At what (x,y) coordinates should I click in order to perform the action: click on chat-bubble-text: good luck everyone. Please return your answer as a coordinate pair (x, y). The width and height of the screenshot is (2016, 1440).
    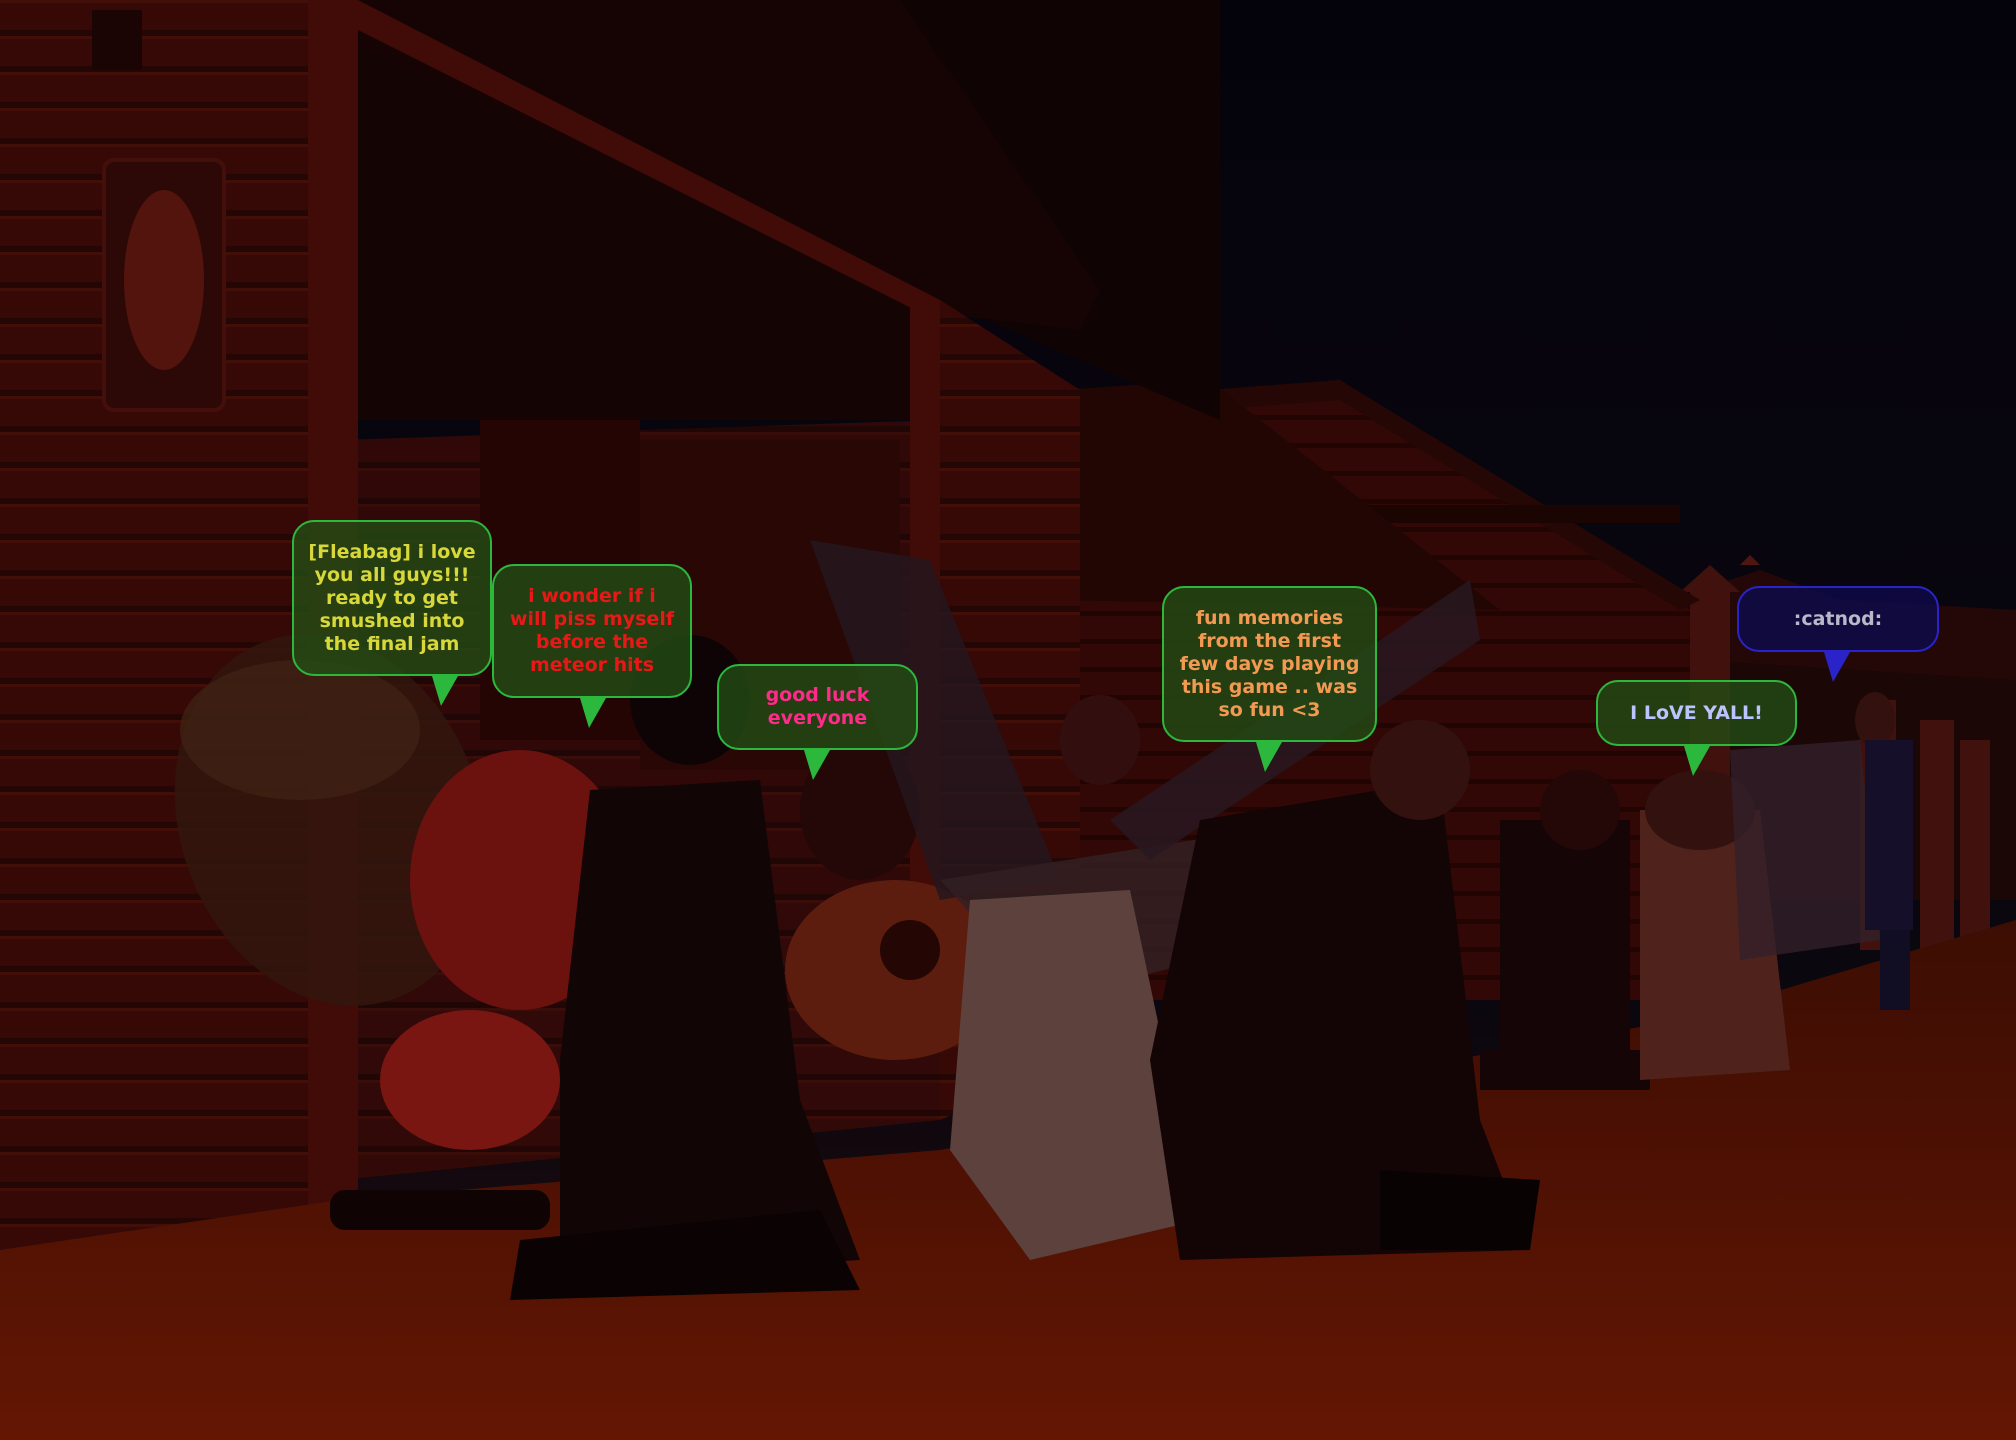
    Looking at the image, I should click on (817, 706).